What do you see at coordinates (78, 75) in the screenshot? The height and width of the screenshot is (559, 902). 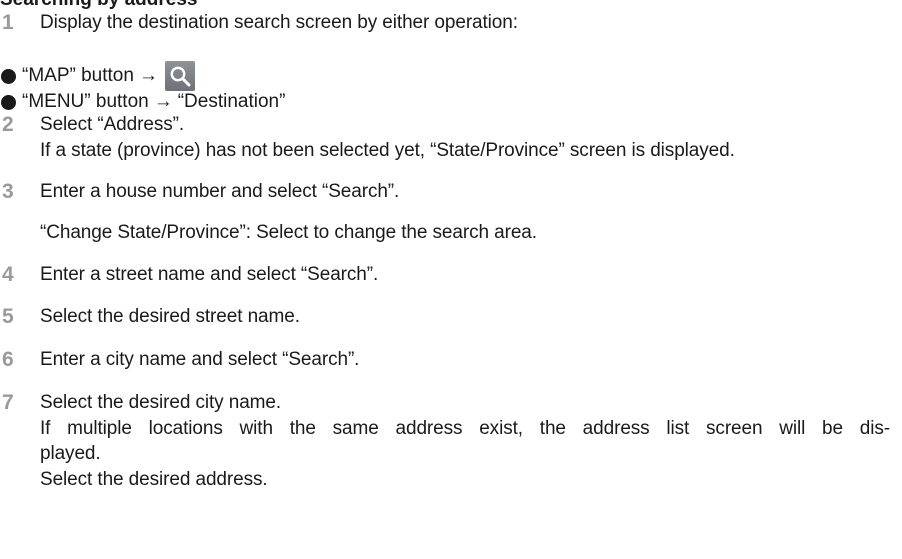 I see `bullet-text: “MAP” button` at bounding box center [78, 75].